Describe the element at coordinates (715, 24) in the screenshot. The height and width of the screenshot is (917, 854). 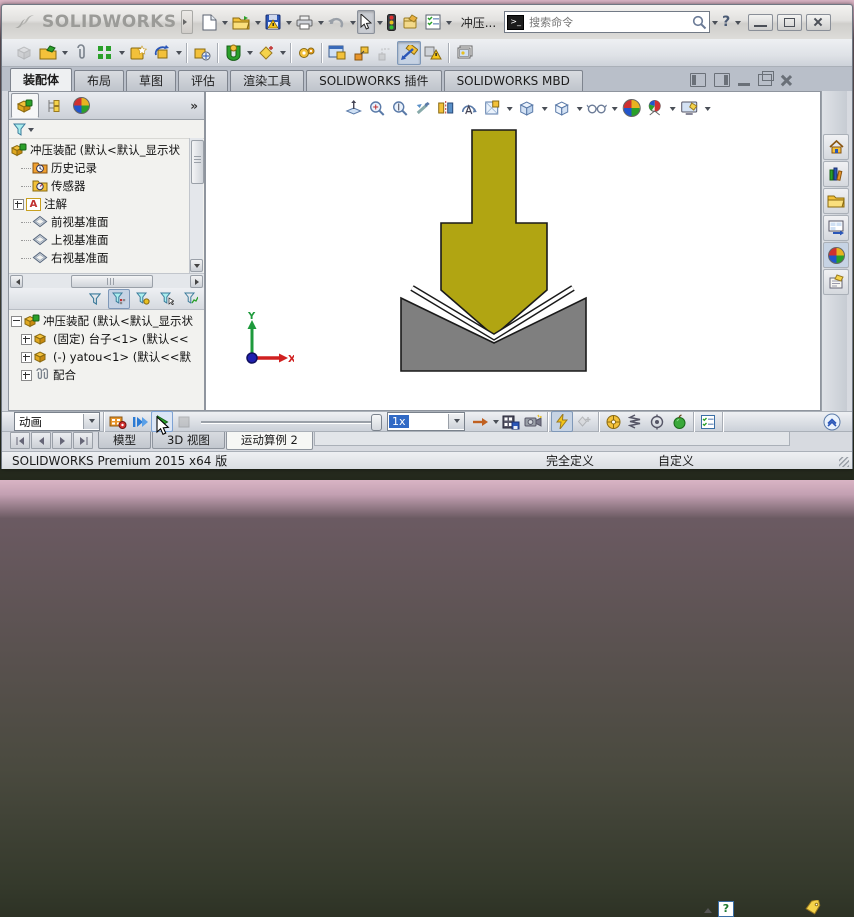
I see `search-caret` at that location.